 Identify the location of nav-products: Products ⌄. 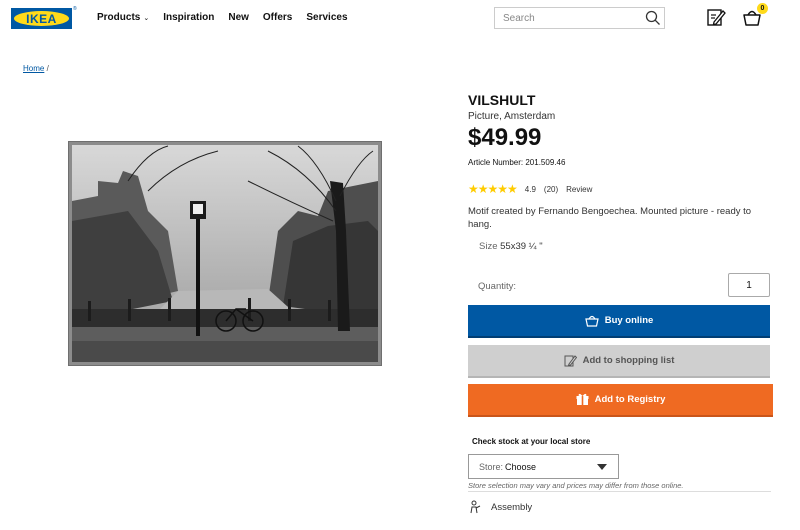
(123, 17).